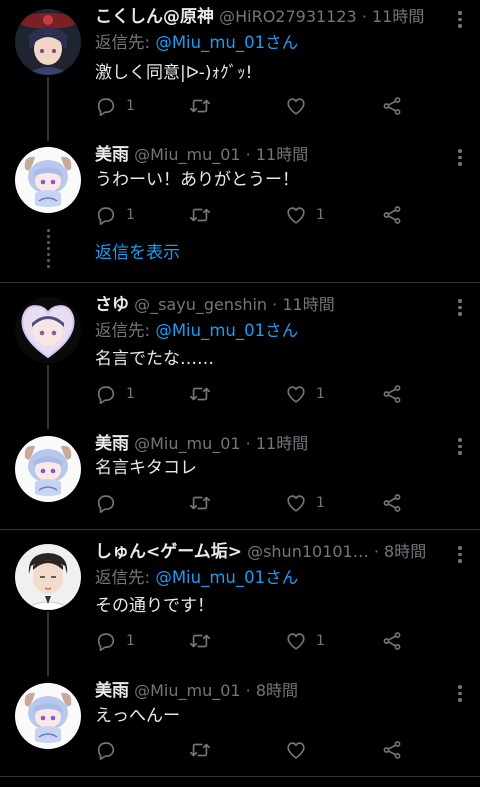 The height and width of the screenshot is (787, 480). I want to click on tweet-text: その通りです！, so click(154, 606).